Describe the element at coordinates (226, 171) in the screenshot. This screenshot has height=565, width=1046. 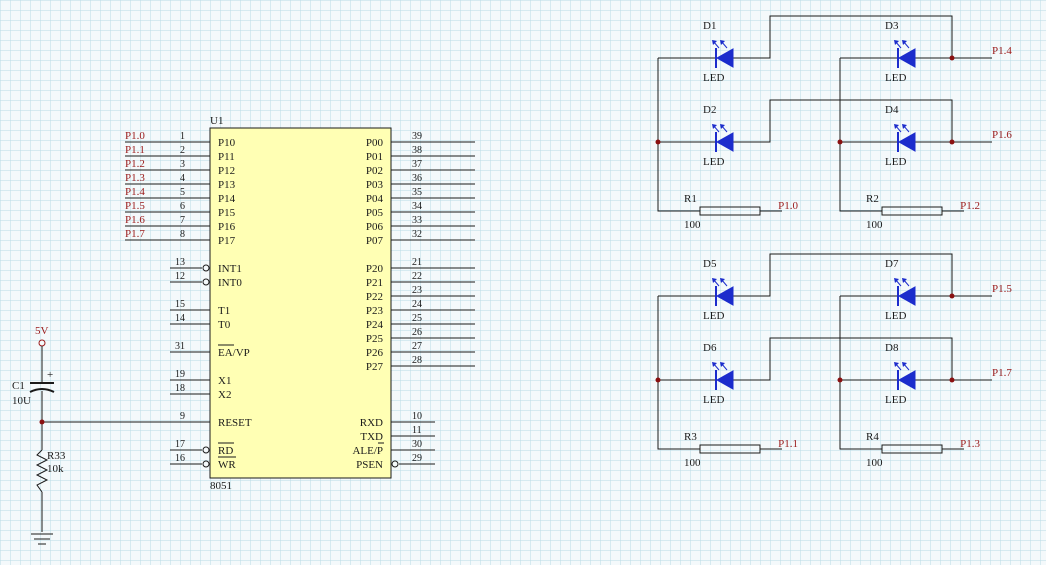
I see `pin-name: P12` at that location.